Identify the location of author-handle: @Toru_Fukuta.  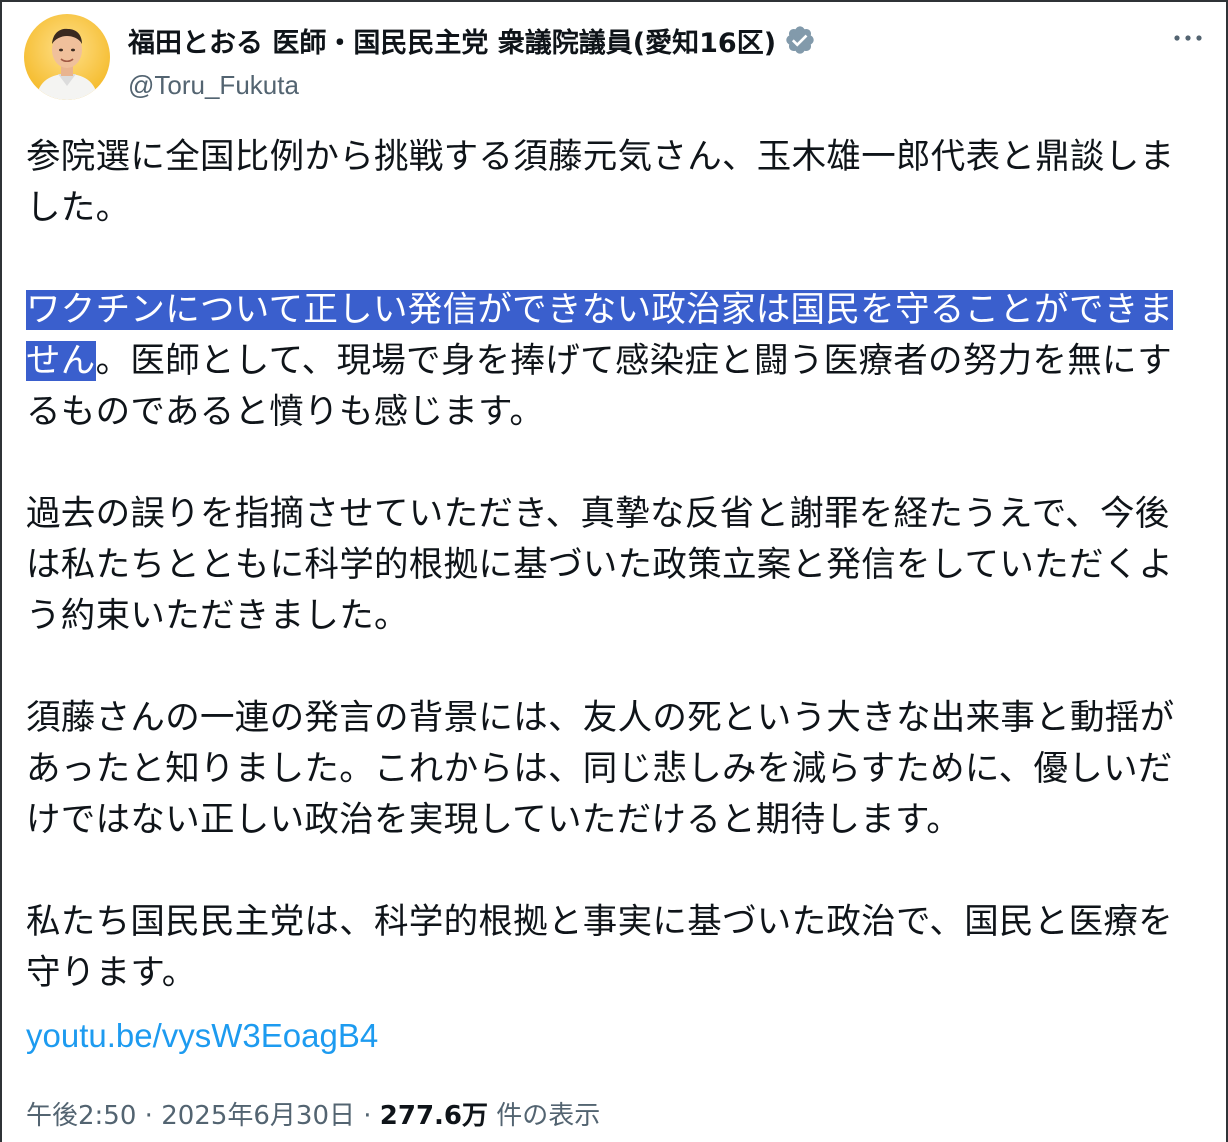
(213, 85).